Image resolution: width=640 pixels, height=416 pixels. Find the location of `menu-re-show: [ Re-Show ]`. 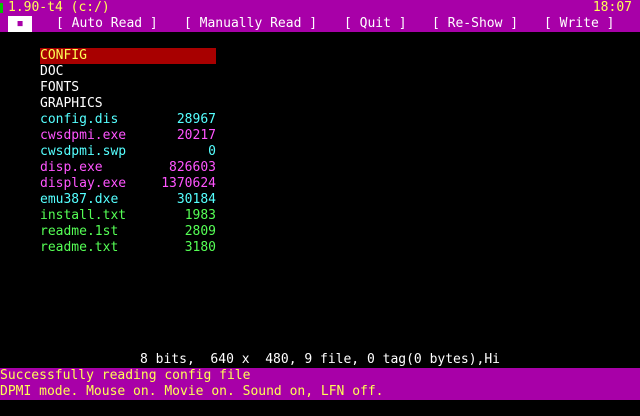

menu-re-show: [ Re-Show ] is located at coordinates (475, 24).